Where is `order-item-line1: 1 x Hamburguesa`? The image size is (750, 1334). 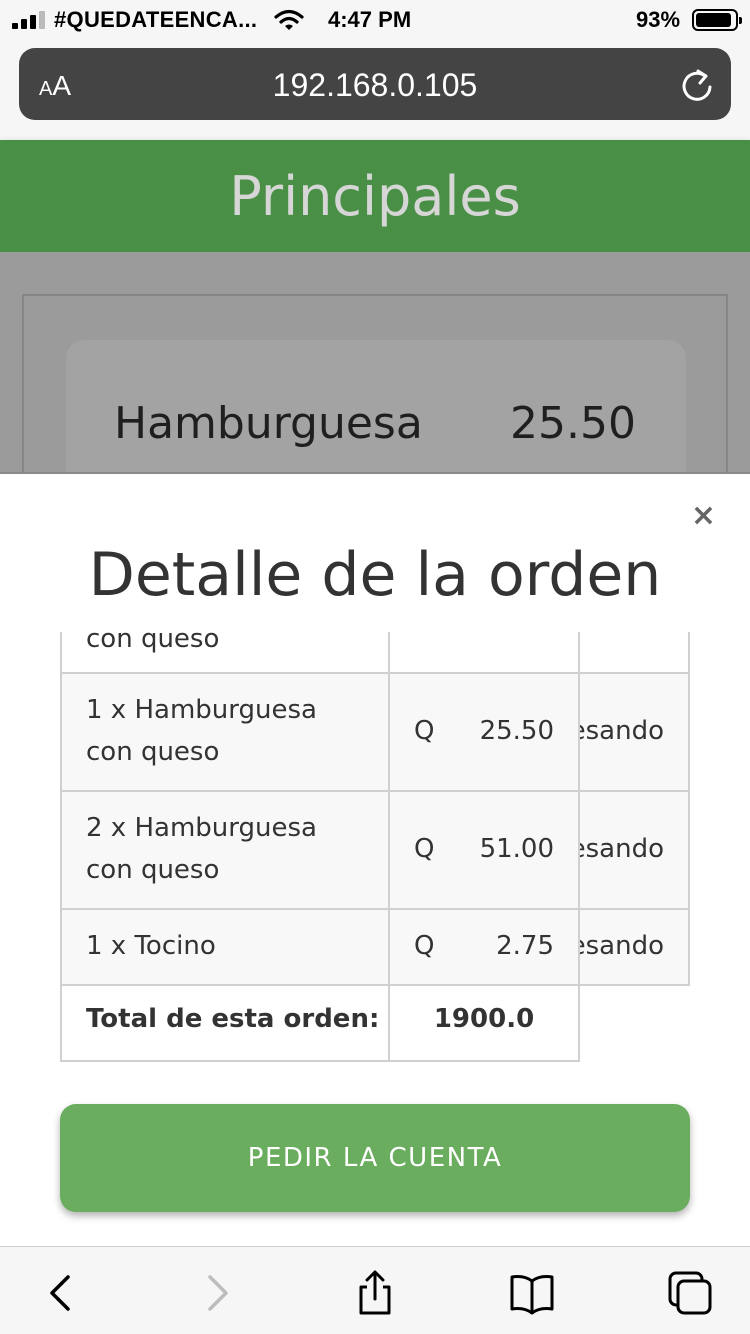 order-item-line1: 1 x Hamburguesa is located at coordinates (201, 710).